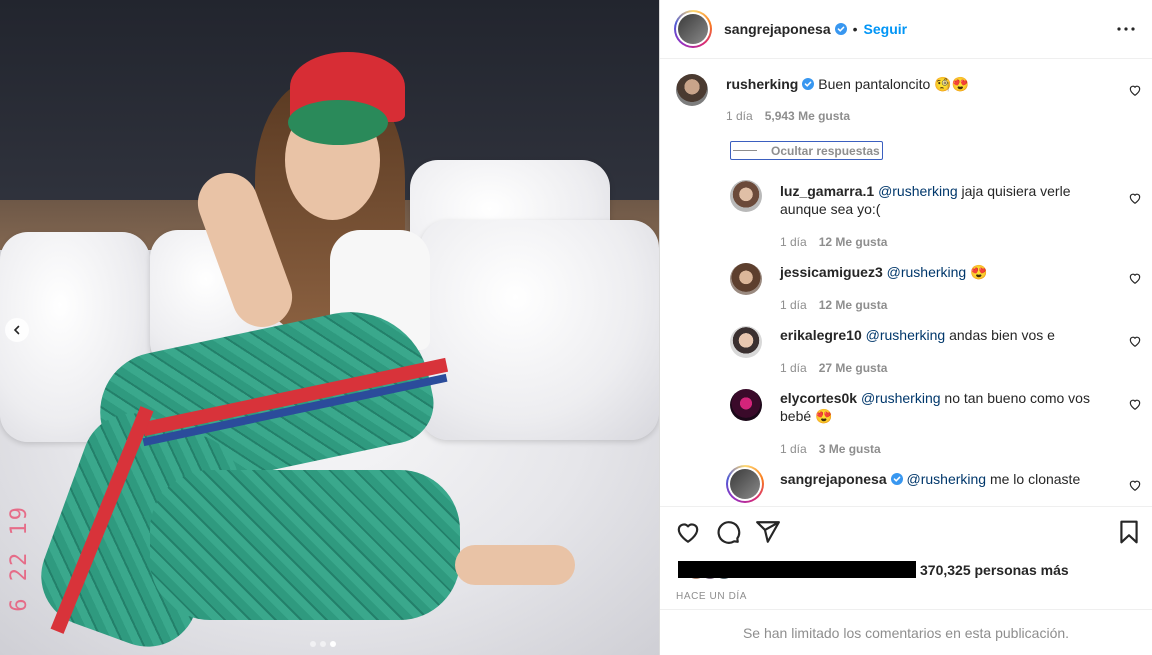 Image resolution: width=1152 pixels, height=655 pixels. I want to click on comment-username: luz_gamarra.1, so click(827, 191).